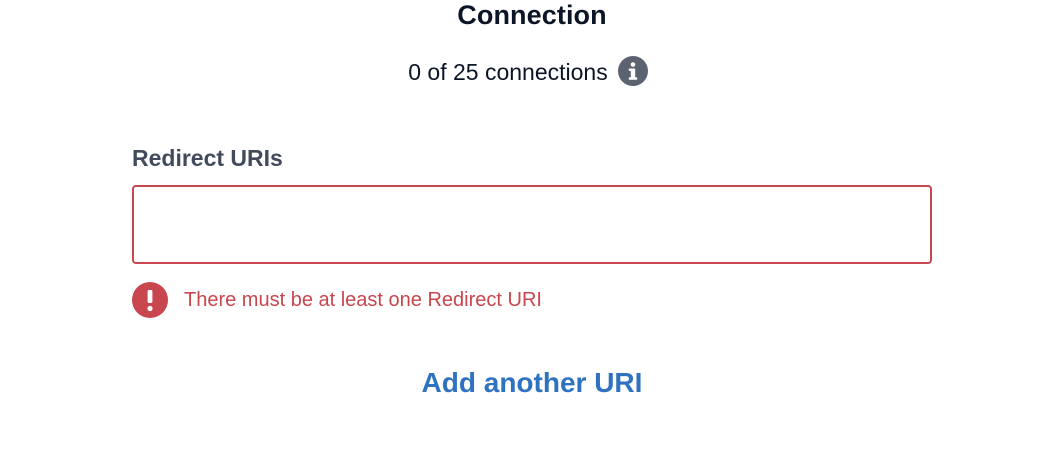 This screenshot has height=460, width=1044. What do you see at coordinates (532, 15) in the screenshot?
I see `page-title: Connection` at bounding box center [532, 15].